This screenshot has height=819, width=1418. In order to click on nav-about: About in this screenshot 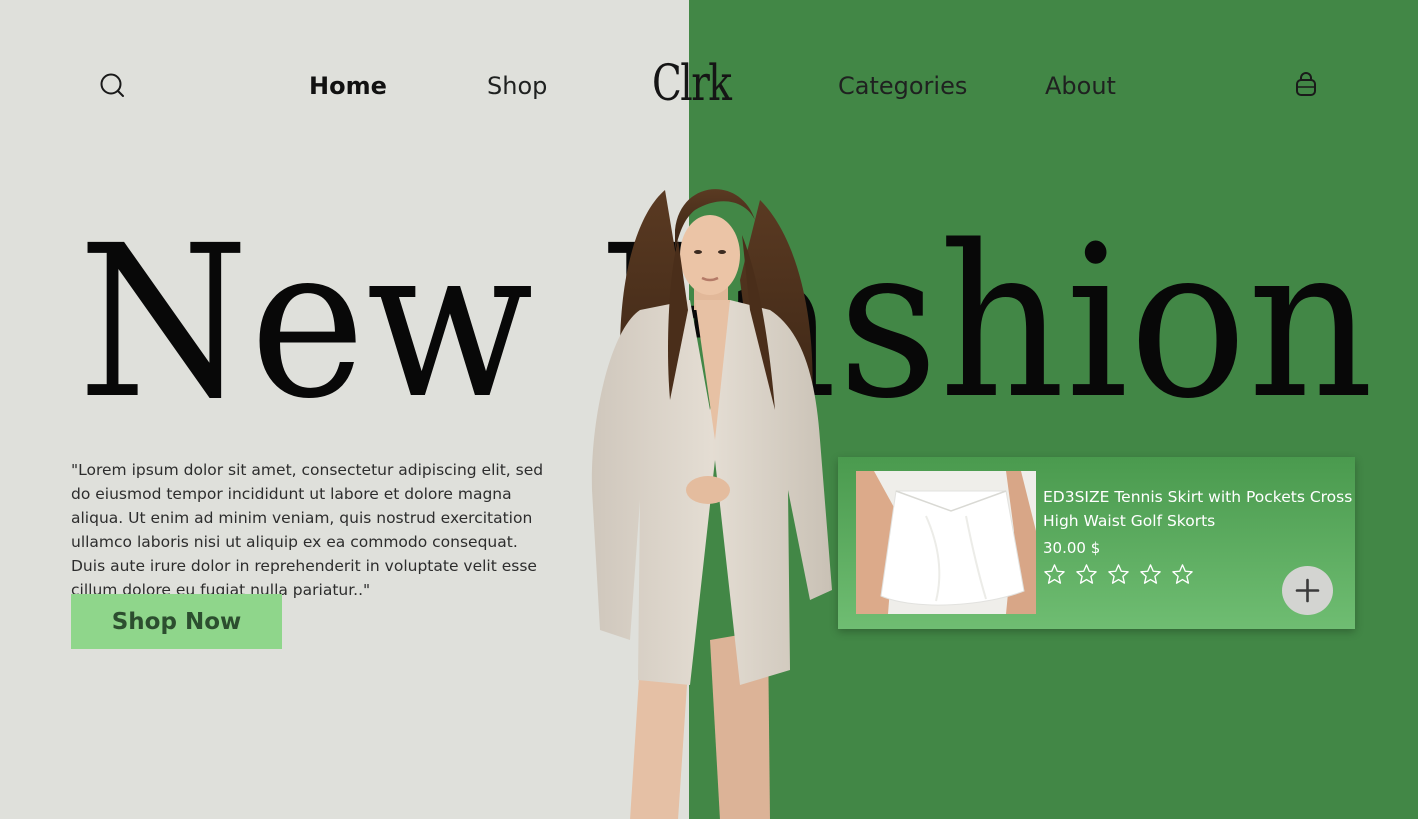, I will do `click(1080, 86)`.